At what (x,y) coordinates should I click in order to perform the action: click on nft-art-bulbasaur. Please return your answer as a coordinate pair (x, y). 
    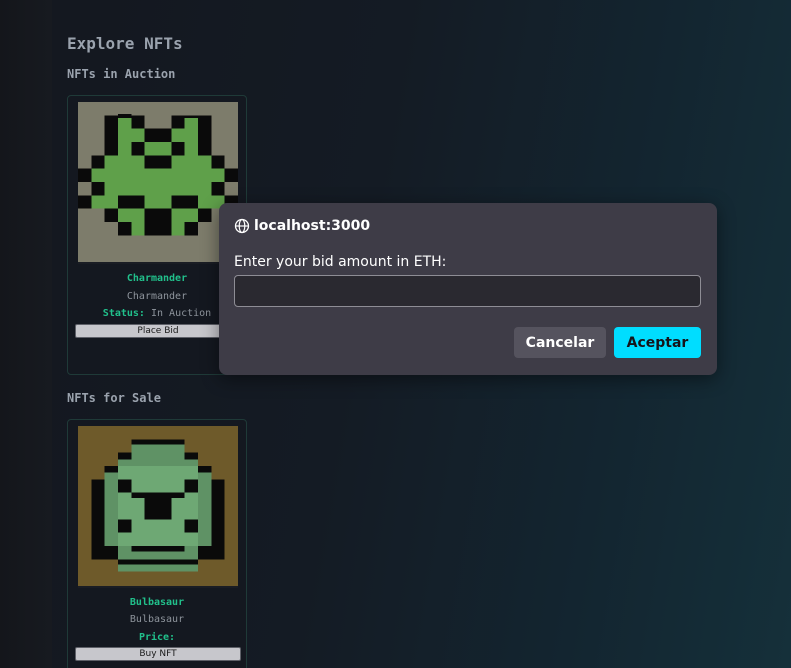
    Looking at the image, I should click on (158, 507).